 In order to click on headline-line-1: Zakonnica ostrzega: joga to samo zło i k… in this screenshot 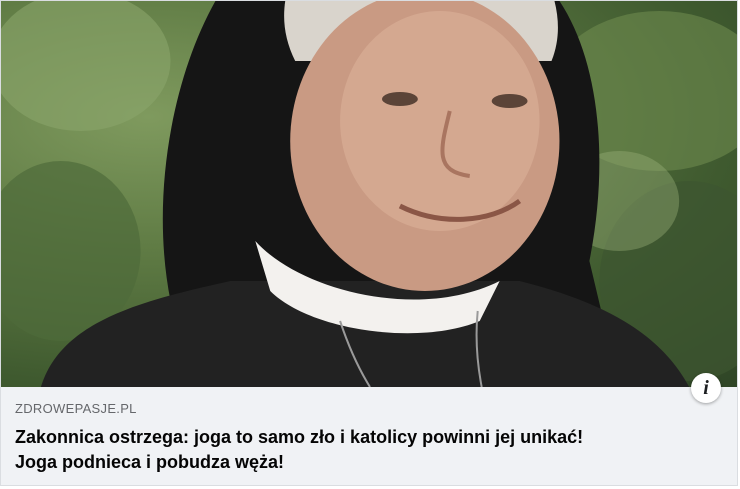, I will do `click(299, 437)`.